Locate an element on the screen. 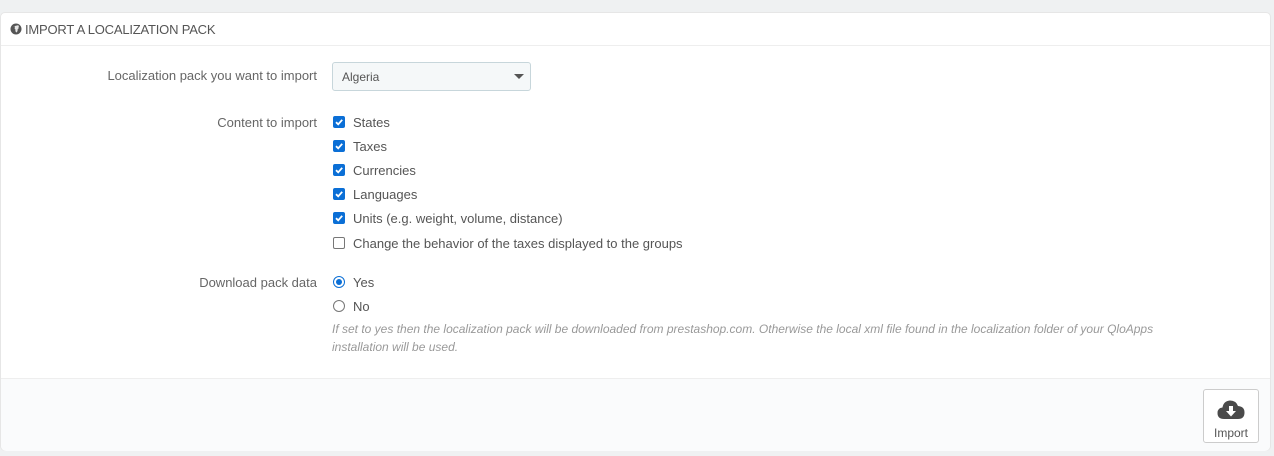 The image size is (1274, 456). checkbox-label: Languages is located at coordinates (385, 194).